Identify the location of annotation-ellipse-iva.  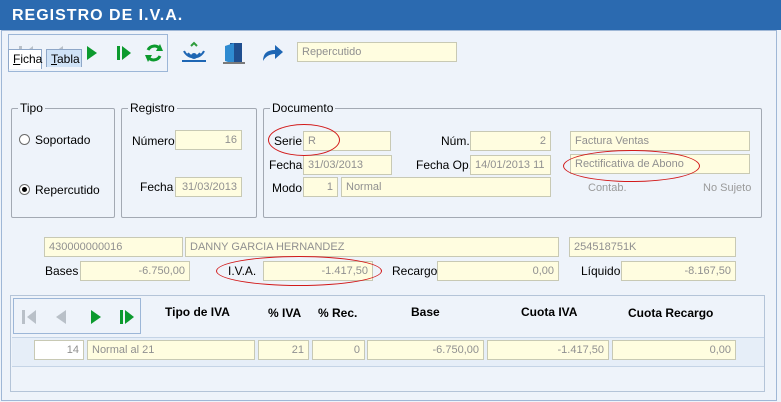
(299, 271).